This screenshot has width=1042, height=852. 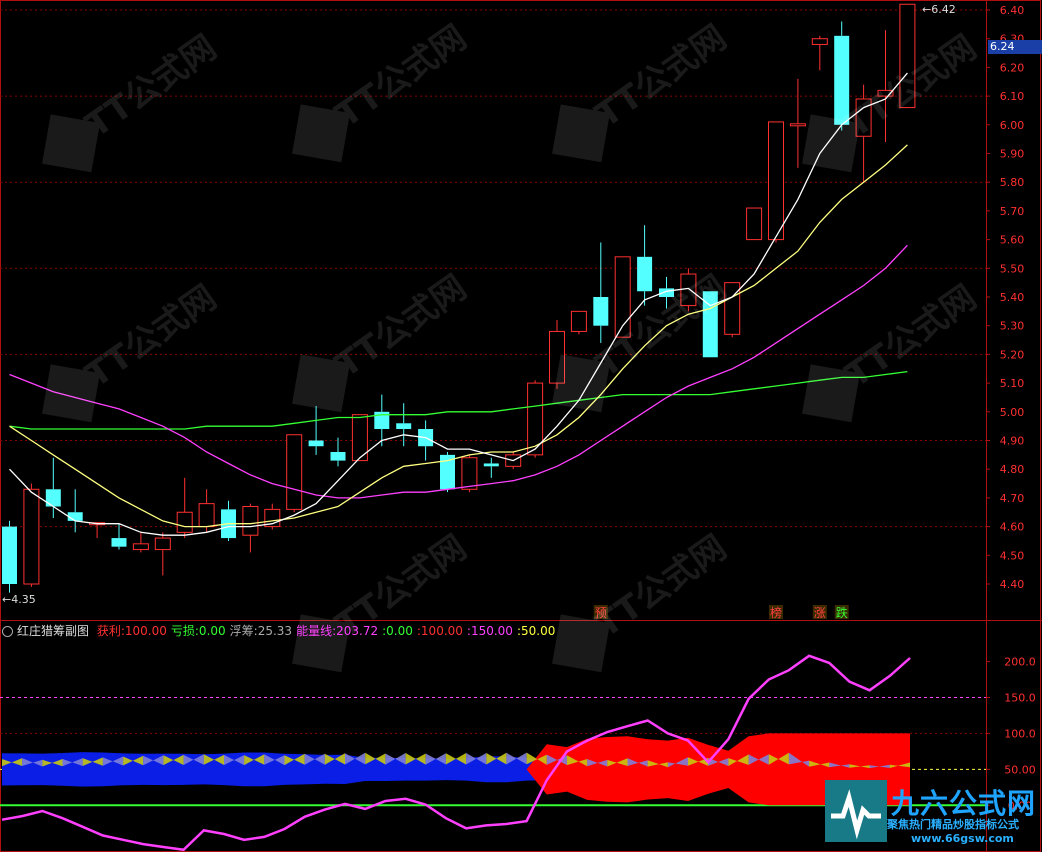 I want to click on high-price-label: ←6.42, so click(x=939, y=9).